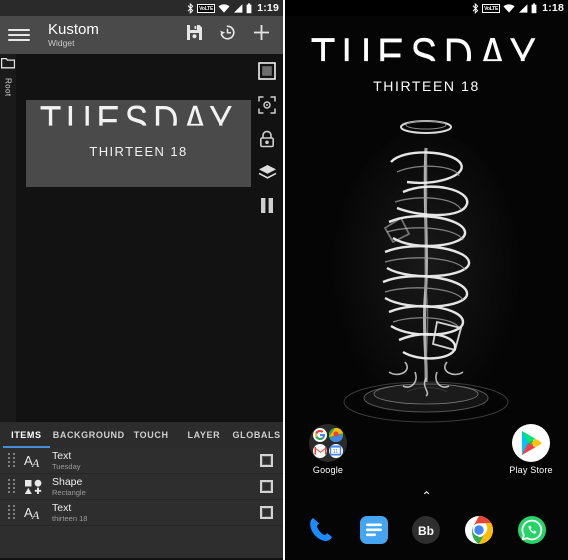 The width and height of the screenshot is (568, 560). I want to click on tab-background: BACKGROUND, so click(89, 435).